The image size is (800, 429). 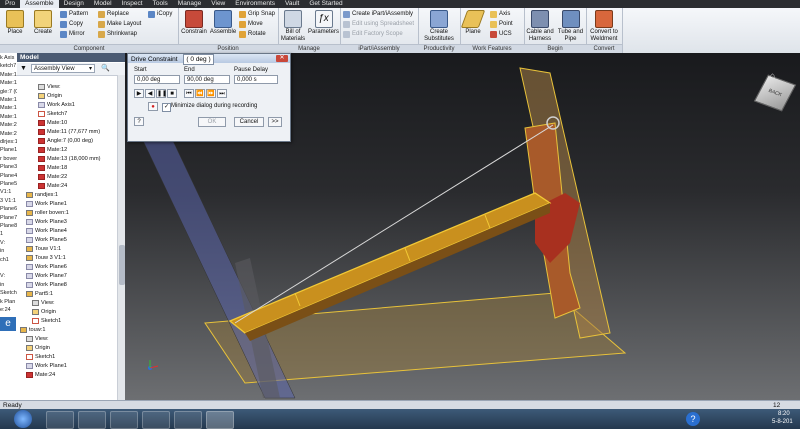 What do you see at coordinates (190, 4) in the screenshot?
I see `tab-manage: Manage` at bounding box center [190, 4].